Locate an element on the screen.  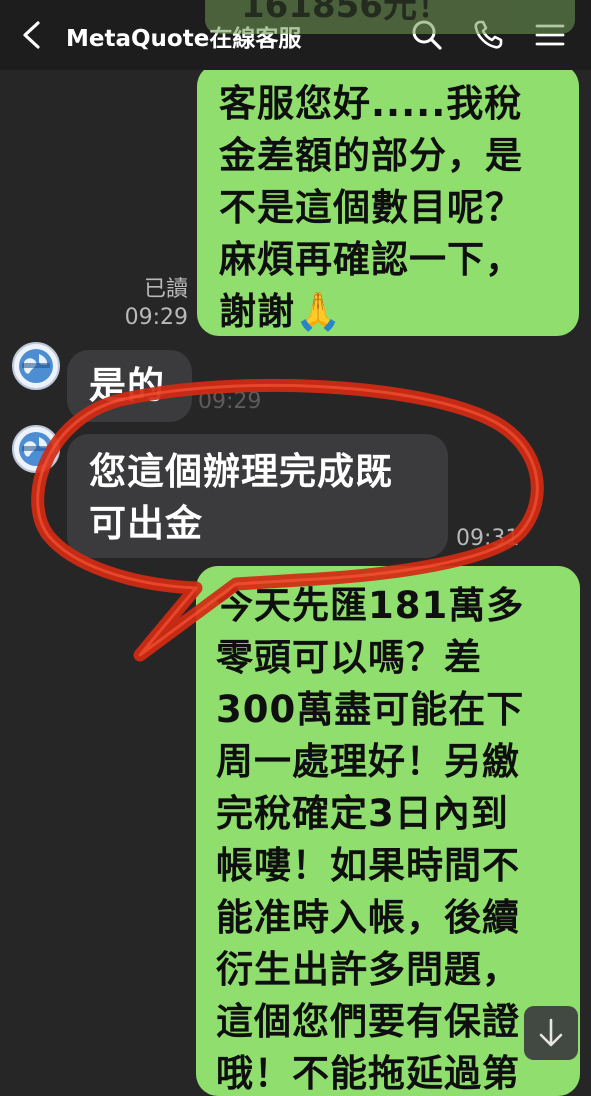
overlay-previous-bubble: 161856元！ is located at coordinates (390, 17).